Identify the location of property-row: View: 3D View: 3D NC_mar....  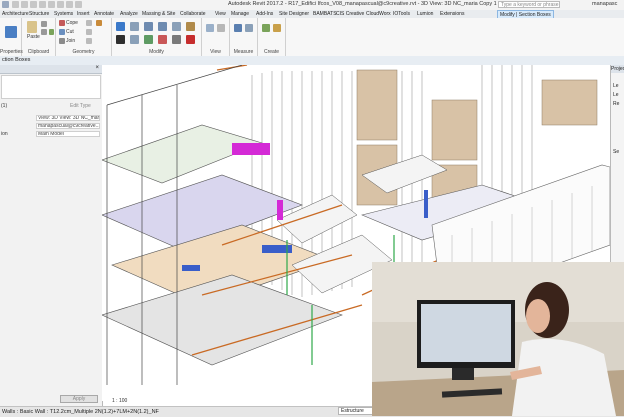
(51, 118).